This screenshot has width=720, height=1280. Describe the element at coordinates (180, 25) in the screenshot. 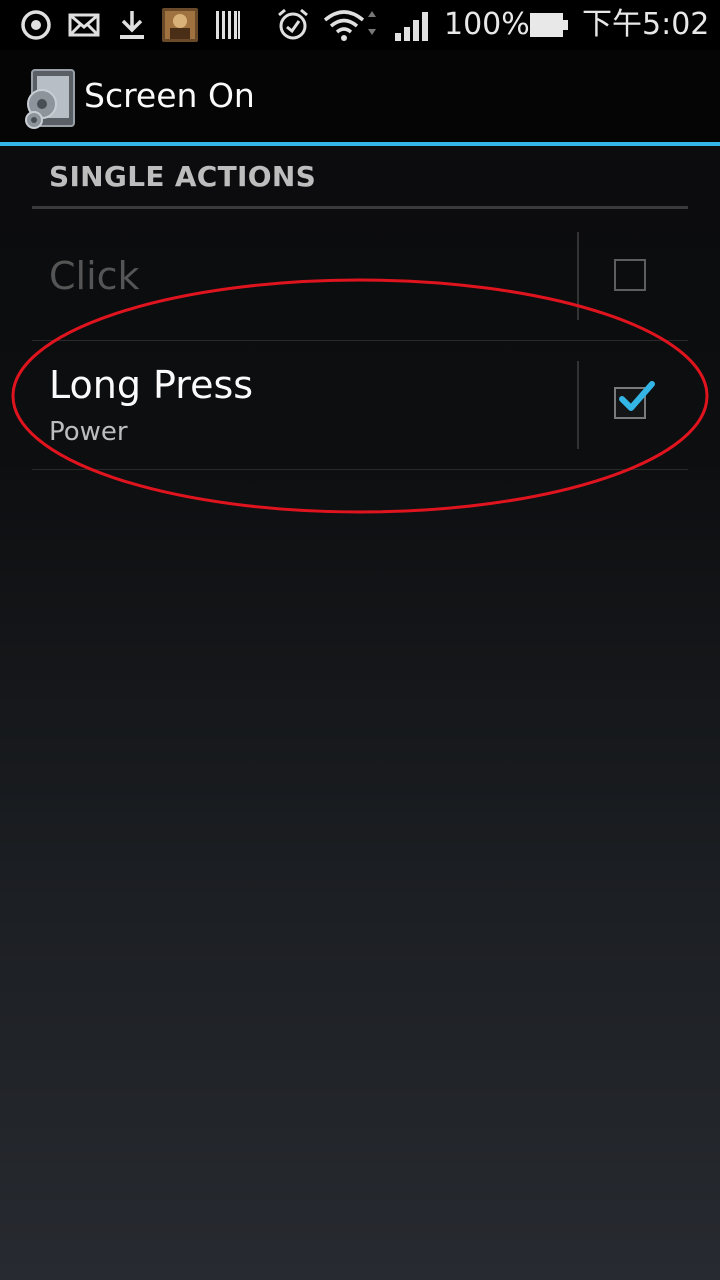

I see `app-thumbnail-icon` at that location.